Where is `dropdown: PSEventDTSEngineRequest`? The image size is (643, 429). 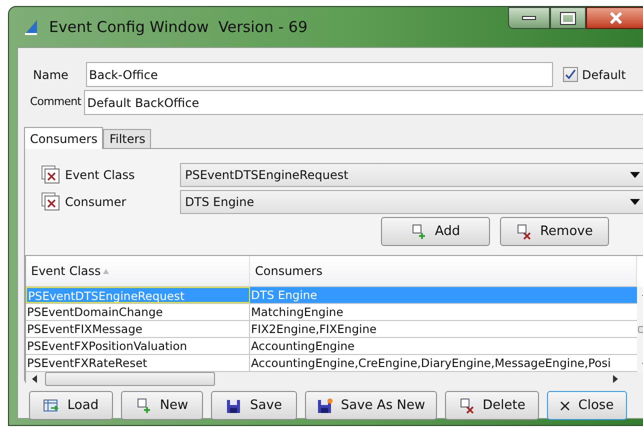 dropdown: PSEventDTSEngineRequest is located at coordinates (411, 175).